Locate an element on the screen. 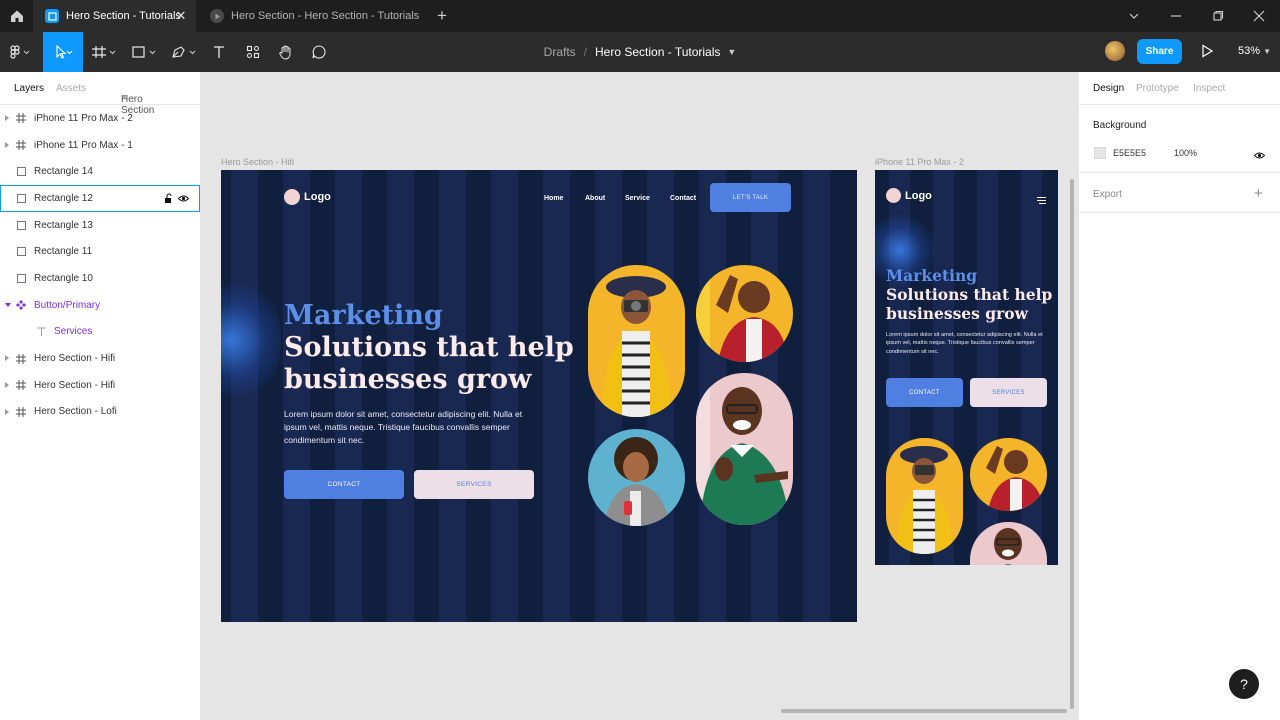 Image resolution: width=1280 pixels, height=720 pixels. breadcrumb-drafts: Drafts is located at coordinates (560, 52).